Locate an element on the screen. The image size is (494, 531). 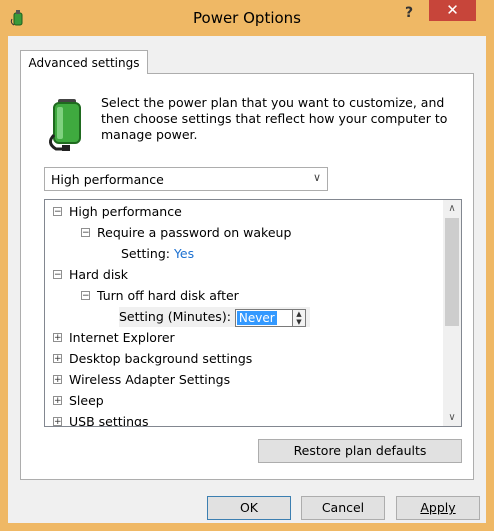
tree-item-sleep: + Sleep is located at coordinates (78, 401).